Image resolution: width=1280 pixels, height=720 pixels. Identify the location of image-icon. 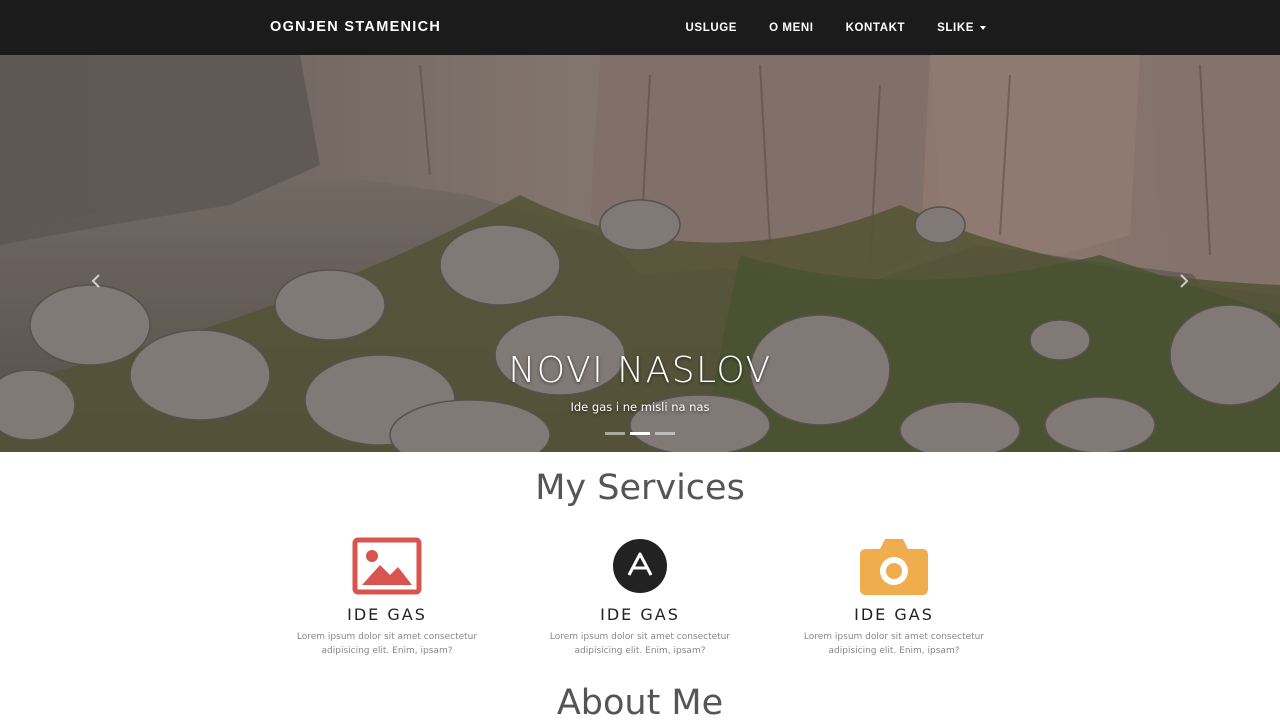
(387, 566).